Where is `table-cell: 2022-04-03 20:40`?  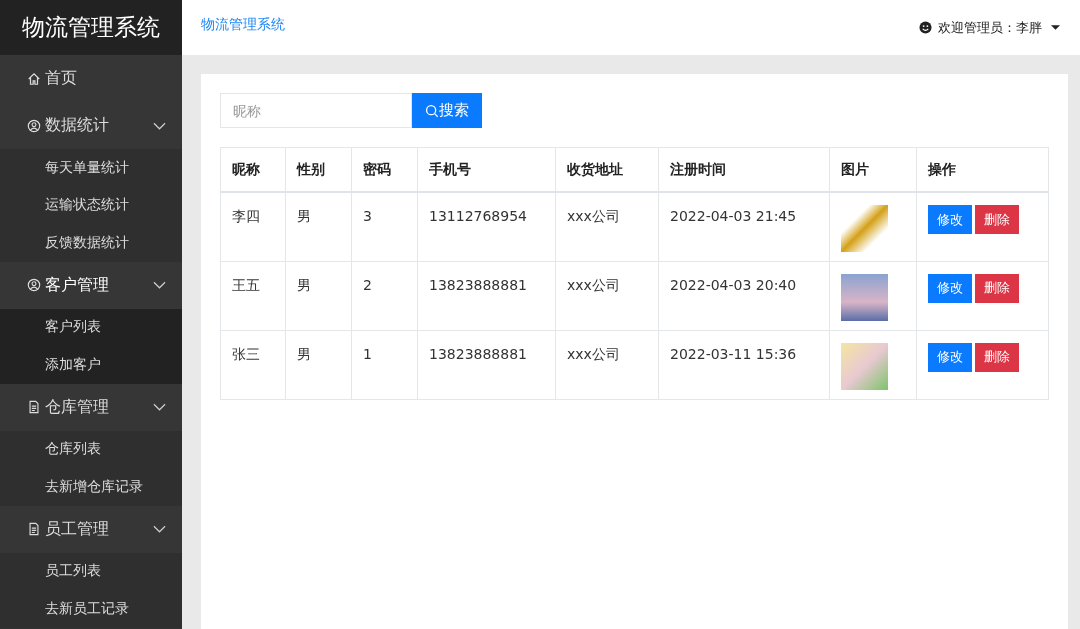 table-cell: 2022-04-03 20:40 is located at coordinates (744, 295).